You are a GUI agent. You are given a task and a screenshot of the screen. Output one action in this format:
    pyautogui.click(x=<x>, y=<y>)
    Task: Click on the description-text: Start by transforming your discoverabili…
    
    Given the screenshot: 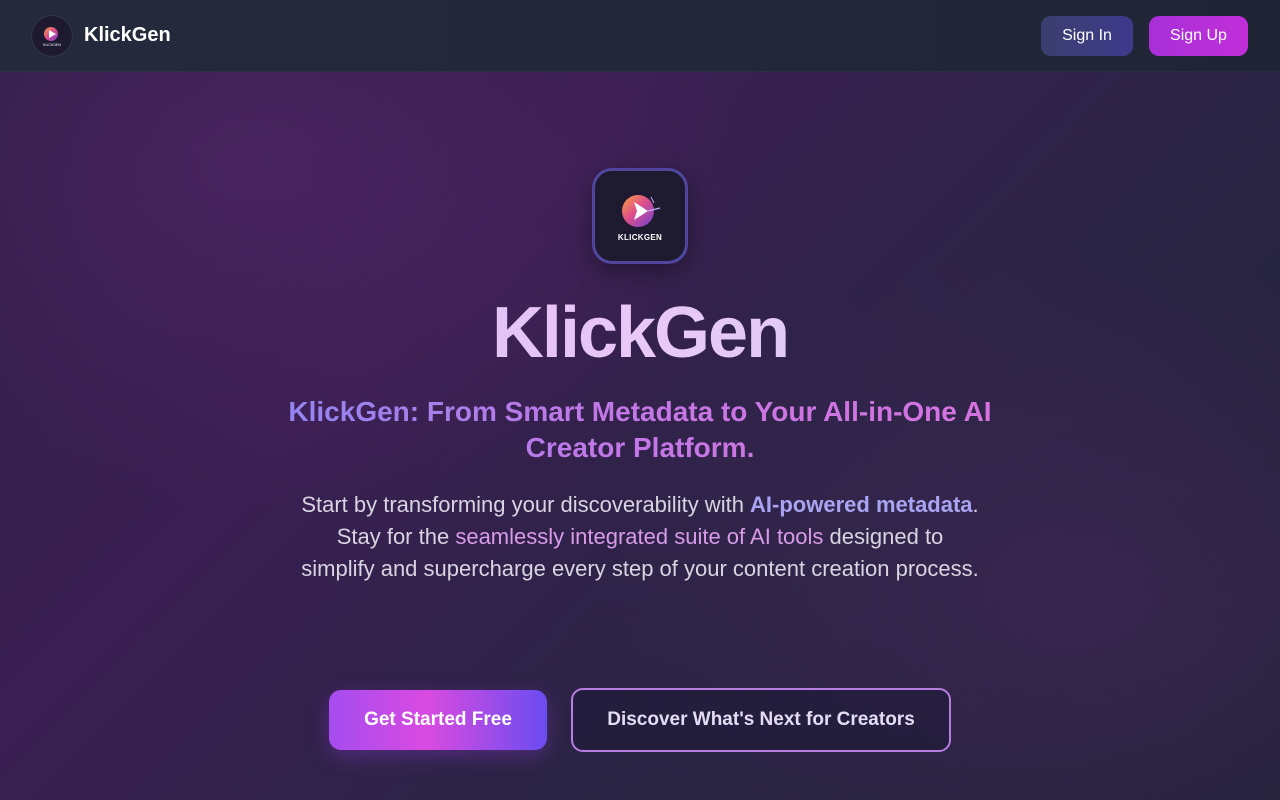 What is the action you would take?
    pyautogui.click(x=526, y=504)
    